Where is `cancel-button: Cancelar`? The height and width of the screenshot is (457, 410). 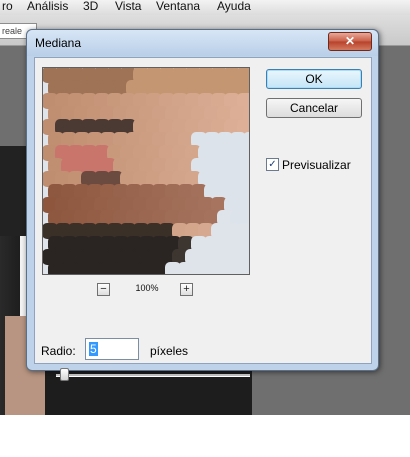
cancel-button: Cancelar is located at coordinates (314, 108).